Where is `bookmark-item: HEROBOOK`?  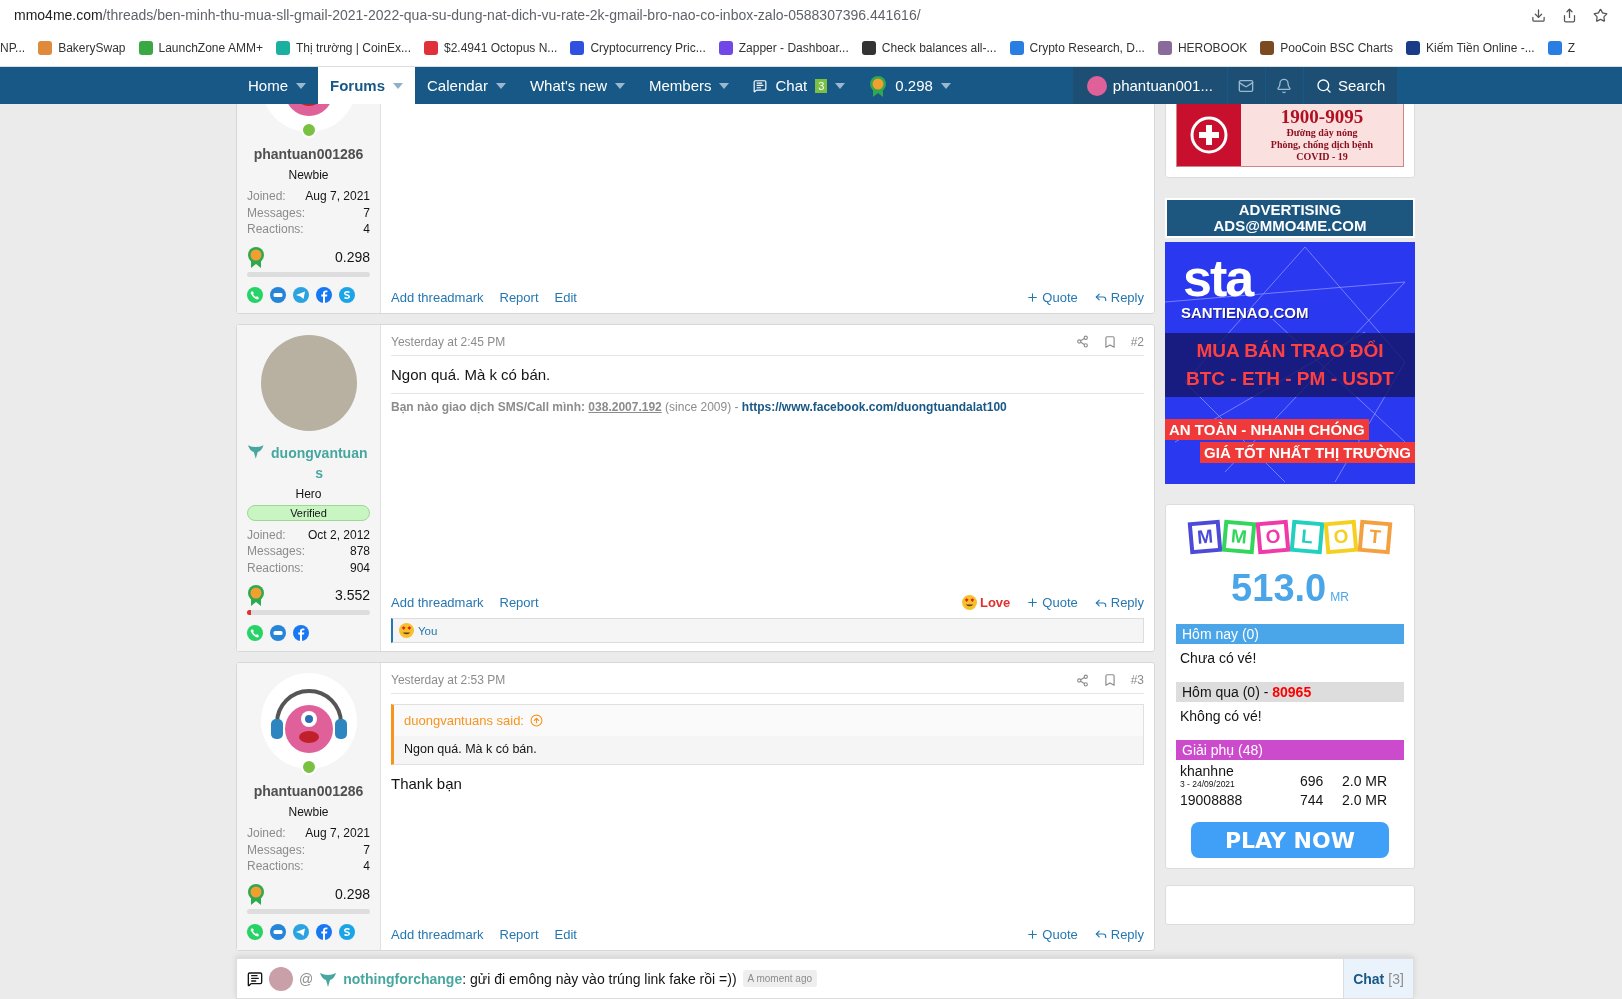 bookmark-item: HEROBOOK is located at coordinates (1202, 48).